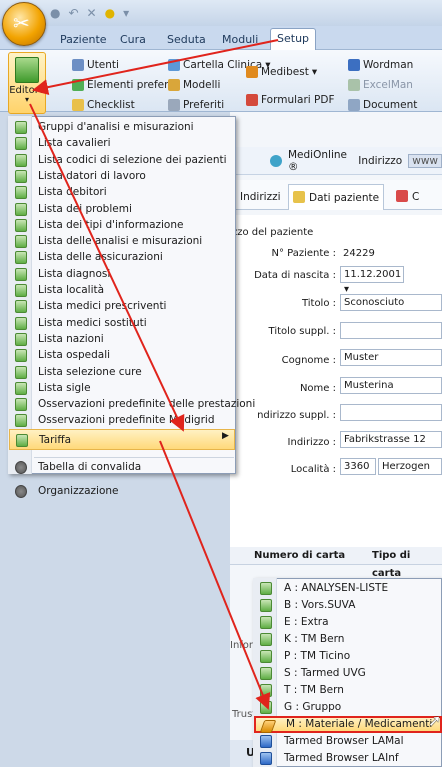 The height and width of the screenshot is (767, 442). Describe the element at coordinates (391, 412) in the screenshot. I see `indirizzo-suppl-field` at that location.